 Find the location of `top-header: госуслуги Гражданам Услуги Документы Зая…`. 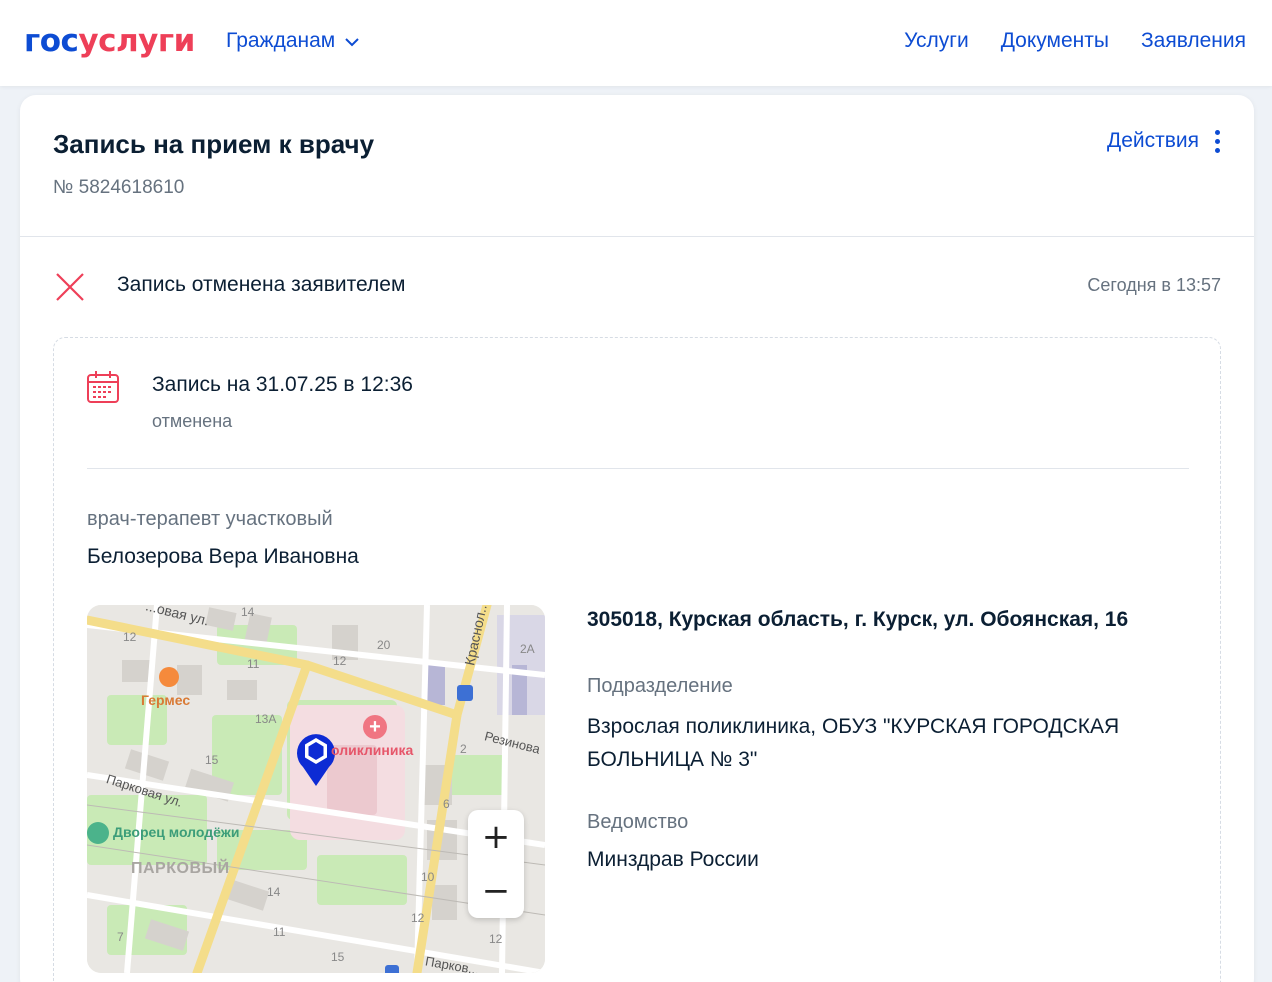

top-header: госуслуги Гражданам Услуги Документы Зая… is located at coordinates (636, 43).